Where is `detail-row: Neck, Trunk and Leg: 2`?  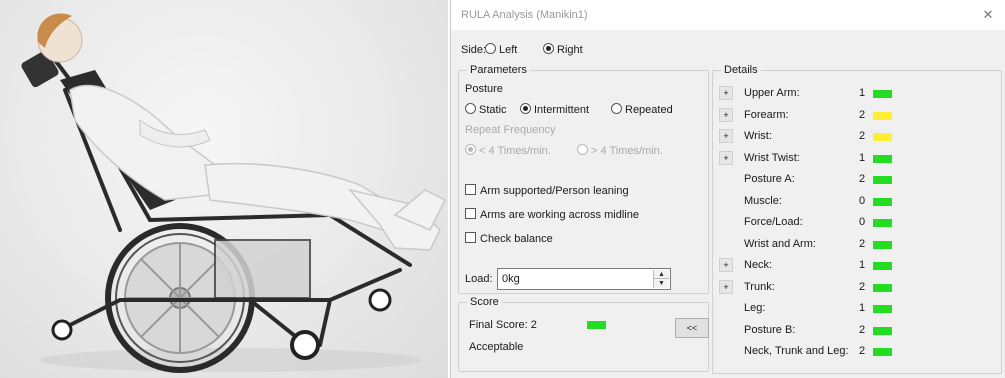
detail-row: Neck, Trunk and Leg: 2 is located at coordinates (858, 351).